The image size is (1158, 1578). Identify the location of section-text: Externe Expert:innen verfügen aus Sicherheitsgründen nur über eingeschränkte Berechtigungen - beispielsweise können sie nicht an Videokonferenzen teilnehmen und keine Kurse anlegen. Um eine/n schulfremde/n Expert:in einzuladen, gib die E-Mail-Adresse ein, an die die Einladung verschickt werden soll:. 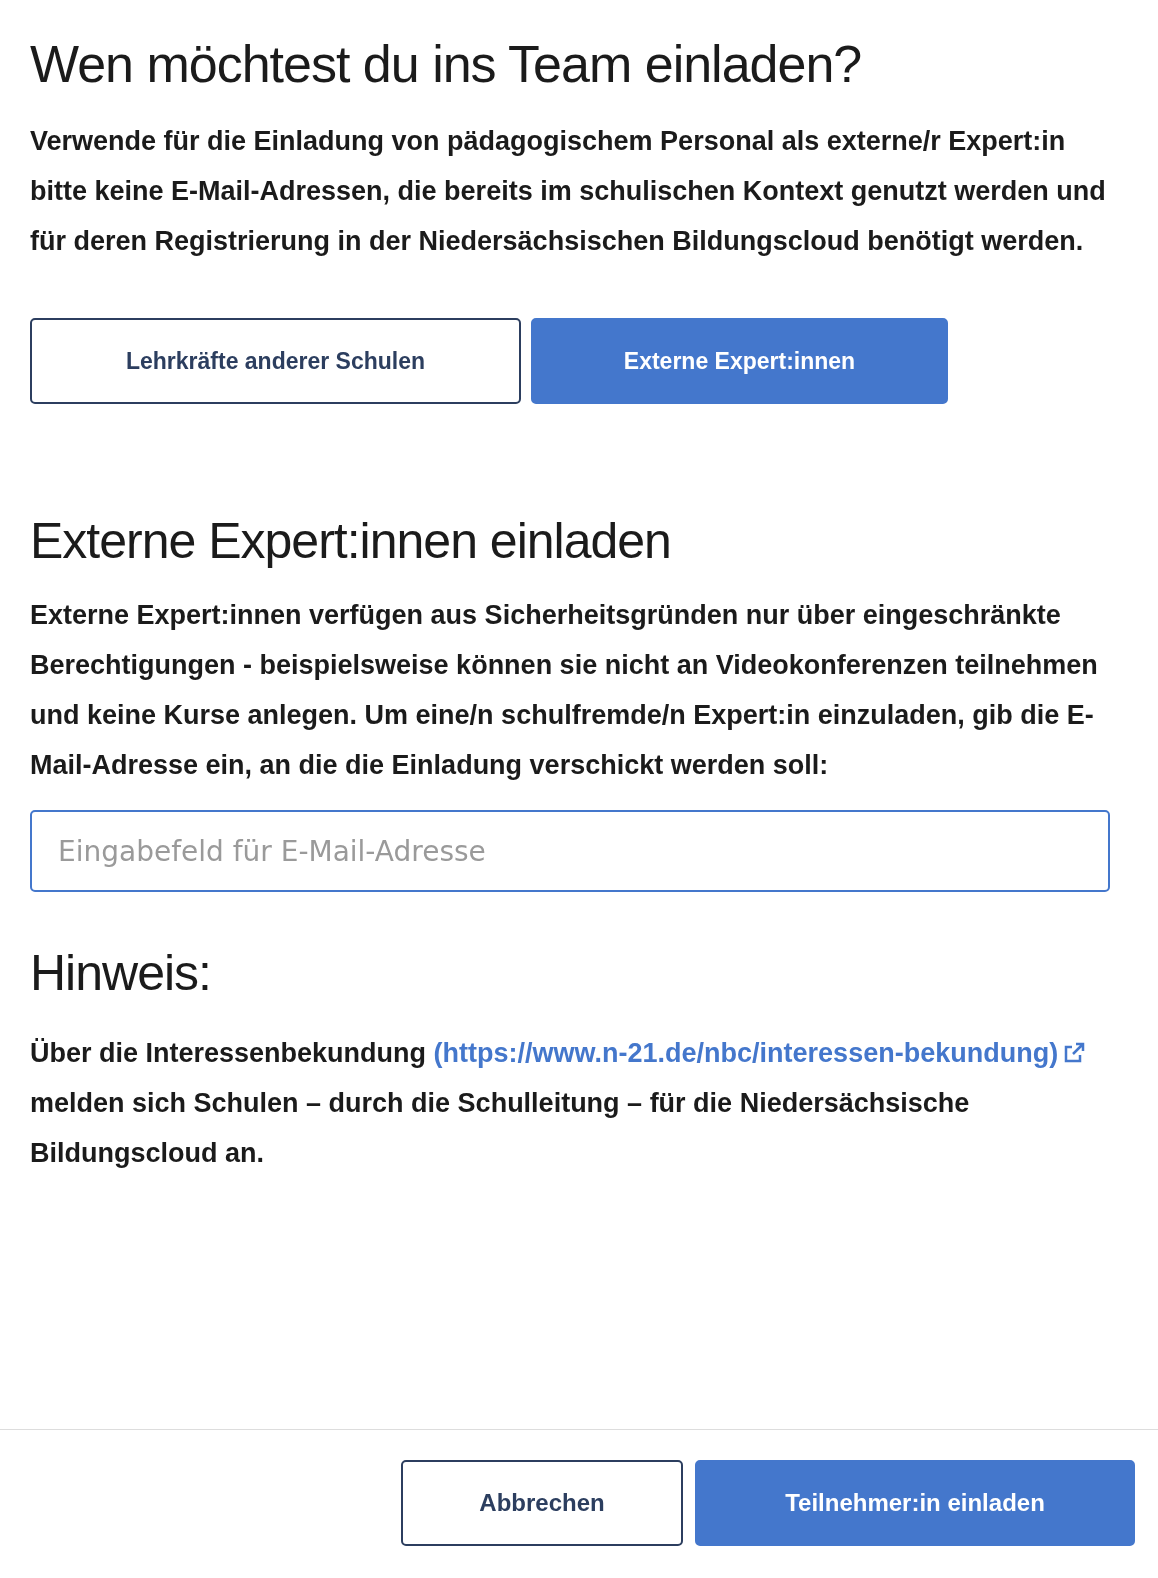
(564, 690).